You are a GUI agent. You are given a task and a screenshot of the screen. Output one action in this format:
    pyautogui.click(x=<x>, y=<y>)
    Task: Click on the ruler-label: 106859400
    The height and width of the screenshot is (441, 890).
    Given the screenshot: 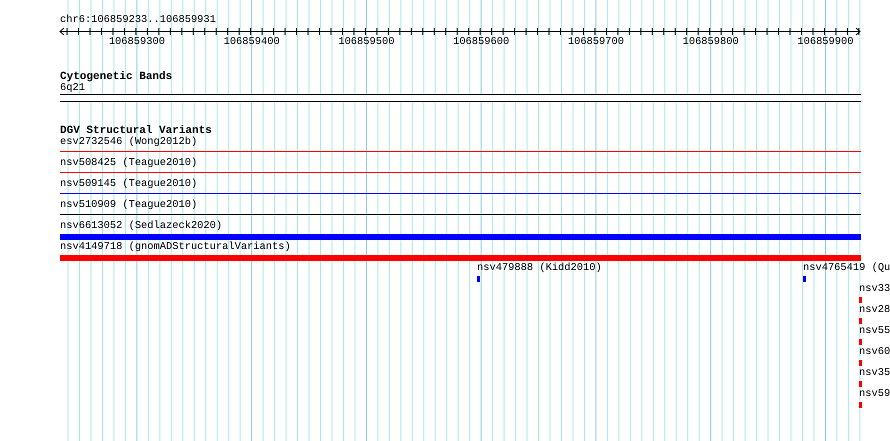 What is the action you would take?
    pyautogui.click(x=252, y=42)
    